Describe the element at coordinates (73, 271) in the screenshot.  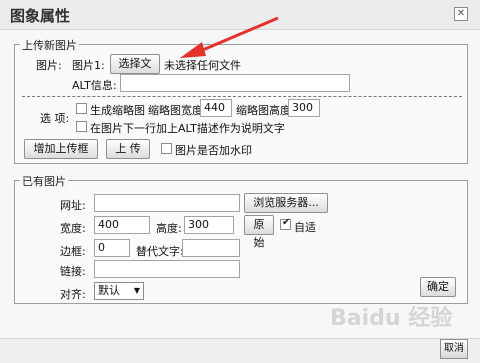
I see `link-label: 链接:` at that location.